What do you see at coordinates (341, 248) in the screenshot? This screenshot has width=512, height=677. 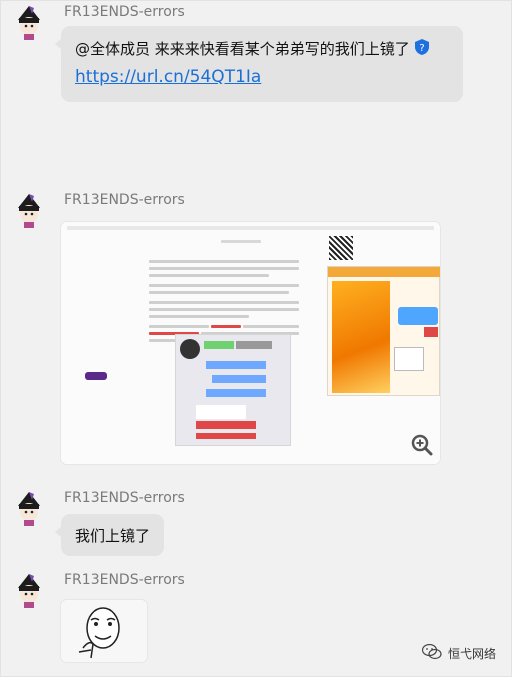 I see `qr-code` at bounding box center [341, 248].